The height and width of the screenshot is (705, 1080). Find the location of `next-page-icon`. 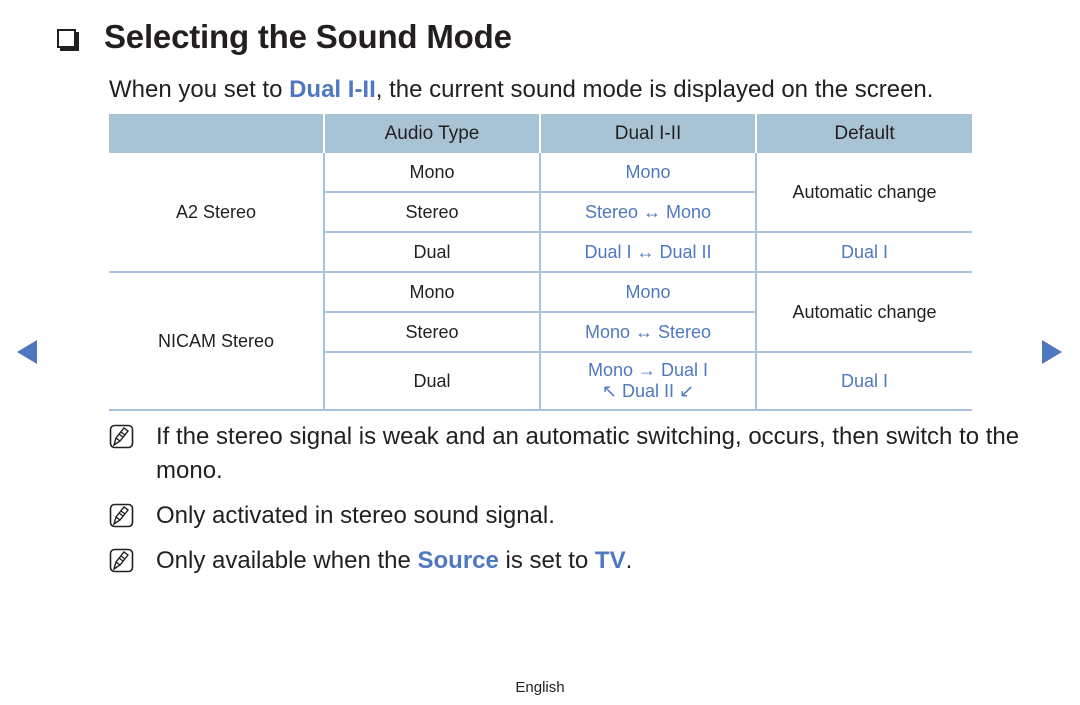

next-page-icon is located at coordinates (1052, 352).